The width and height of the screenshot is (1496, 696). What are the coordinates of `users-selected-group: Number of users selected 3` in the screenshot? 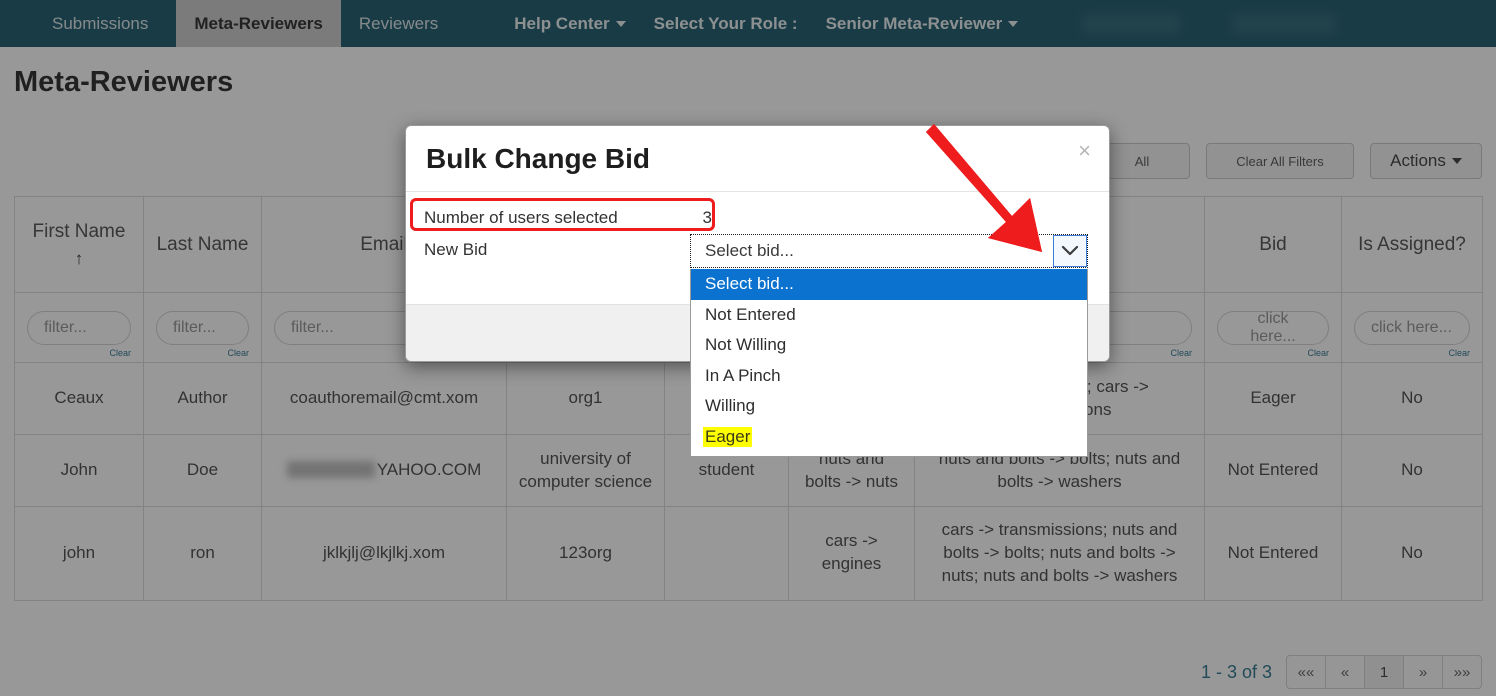 It's located at (568, 218).